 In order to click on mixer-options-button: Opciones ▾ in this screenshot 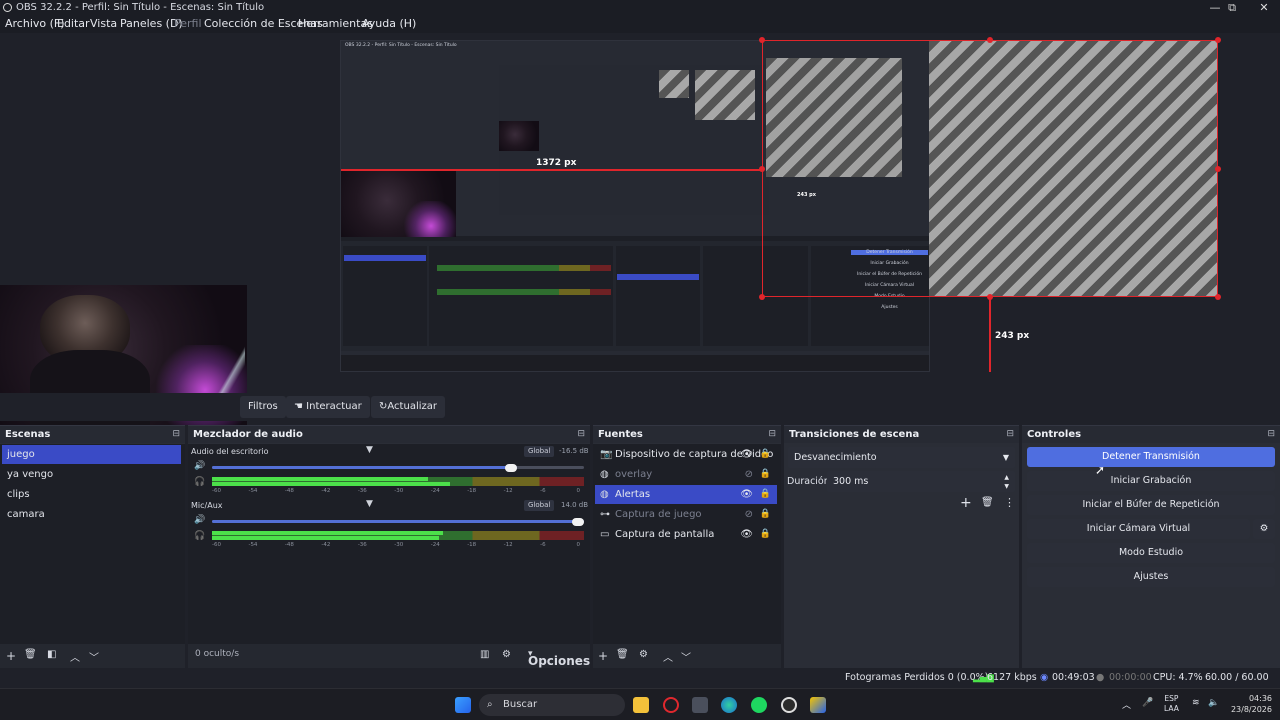, I will do `click(559, 658)`.